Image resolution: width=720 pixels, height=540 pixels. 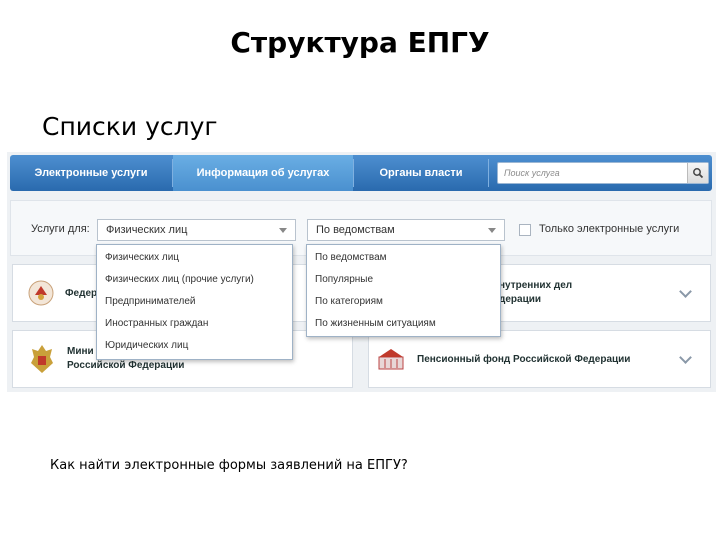 What do you see at coordinates (126, 365) in the screenshot?
I see `agency-card-name-line2: Российской Федерации` at bounding box center [126, 365].